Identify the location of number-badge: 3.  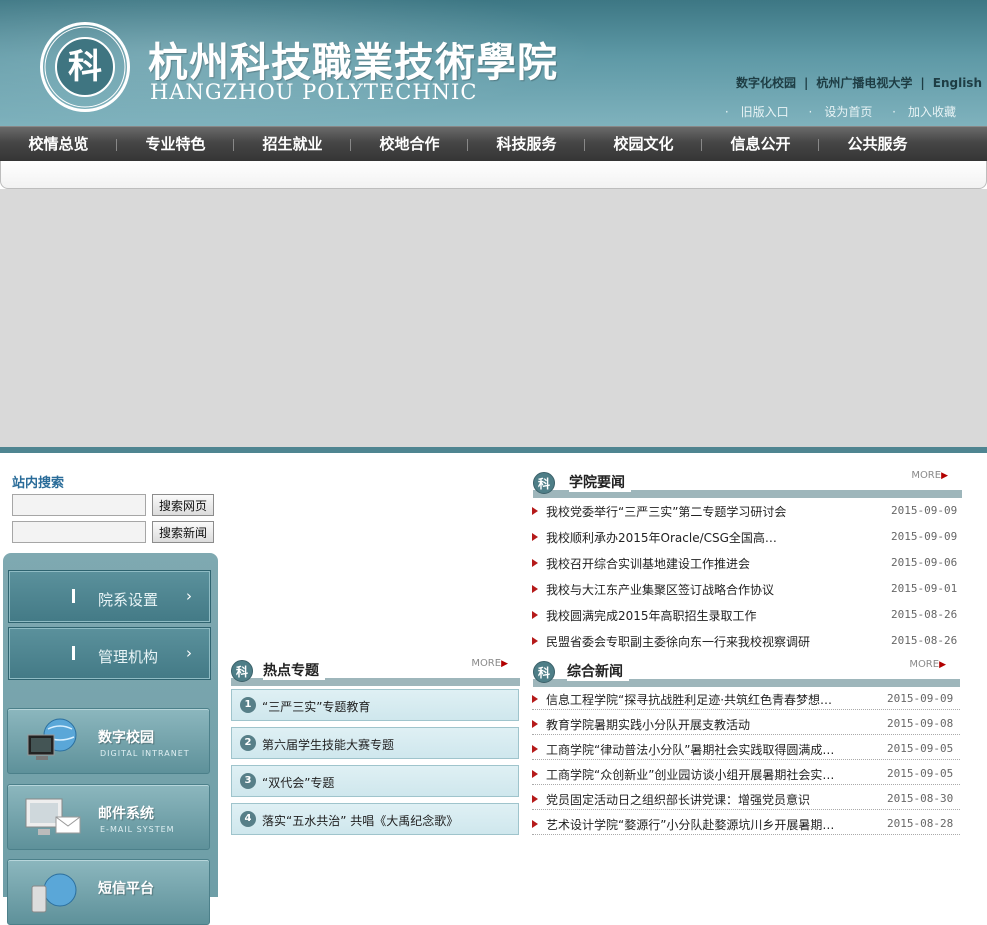
(248, 781).